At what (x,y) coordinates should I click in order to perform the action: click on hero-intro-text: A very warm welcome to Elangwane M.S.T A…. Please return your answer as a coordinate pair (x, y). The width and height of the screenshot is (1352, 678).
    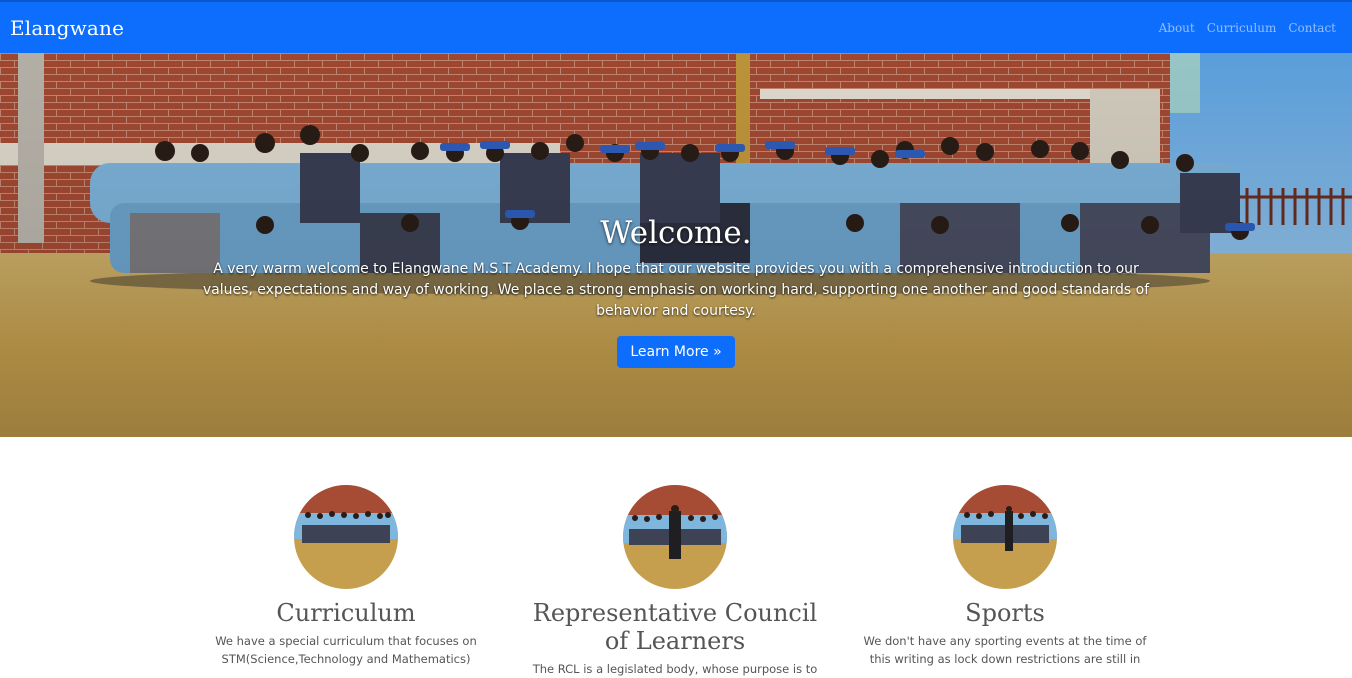
    Looking at the image, I should click on (676, 290).